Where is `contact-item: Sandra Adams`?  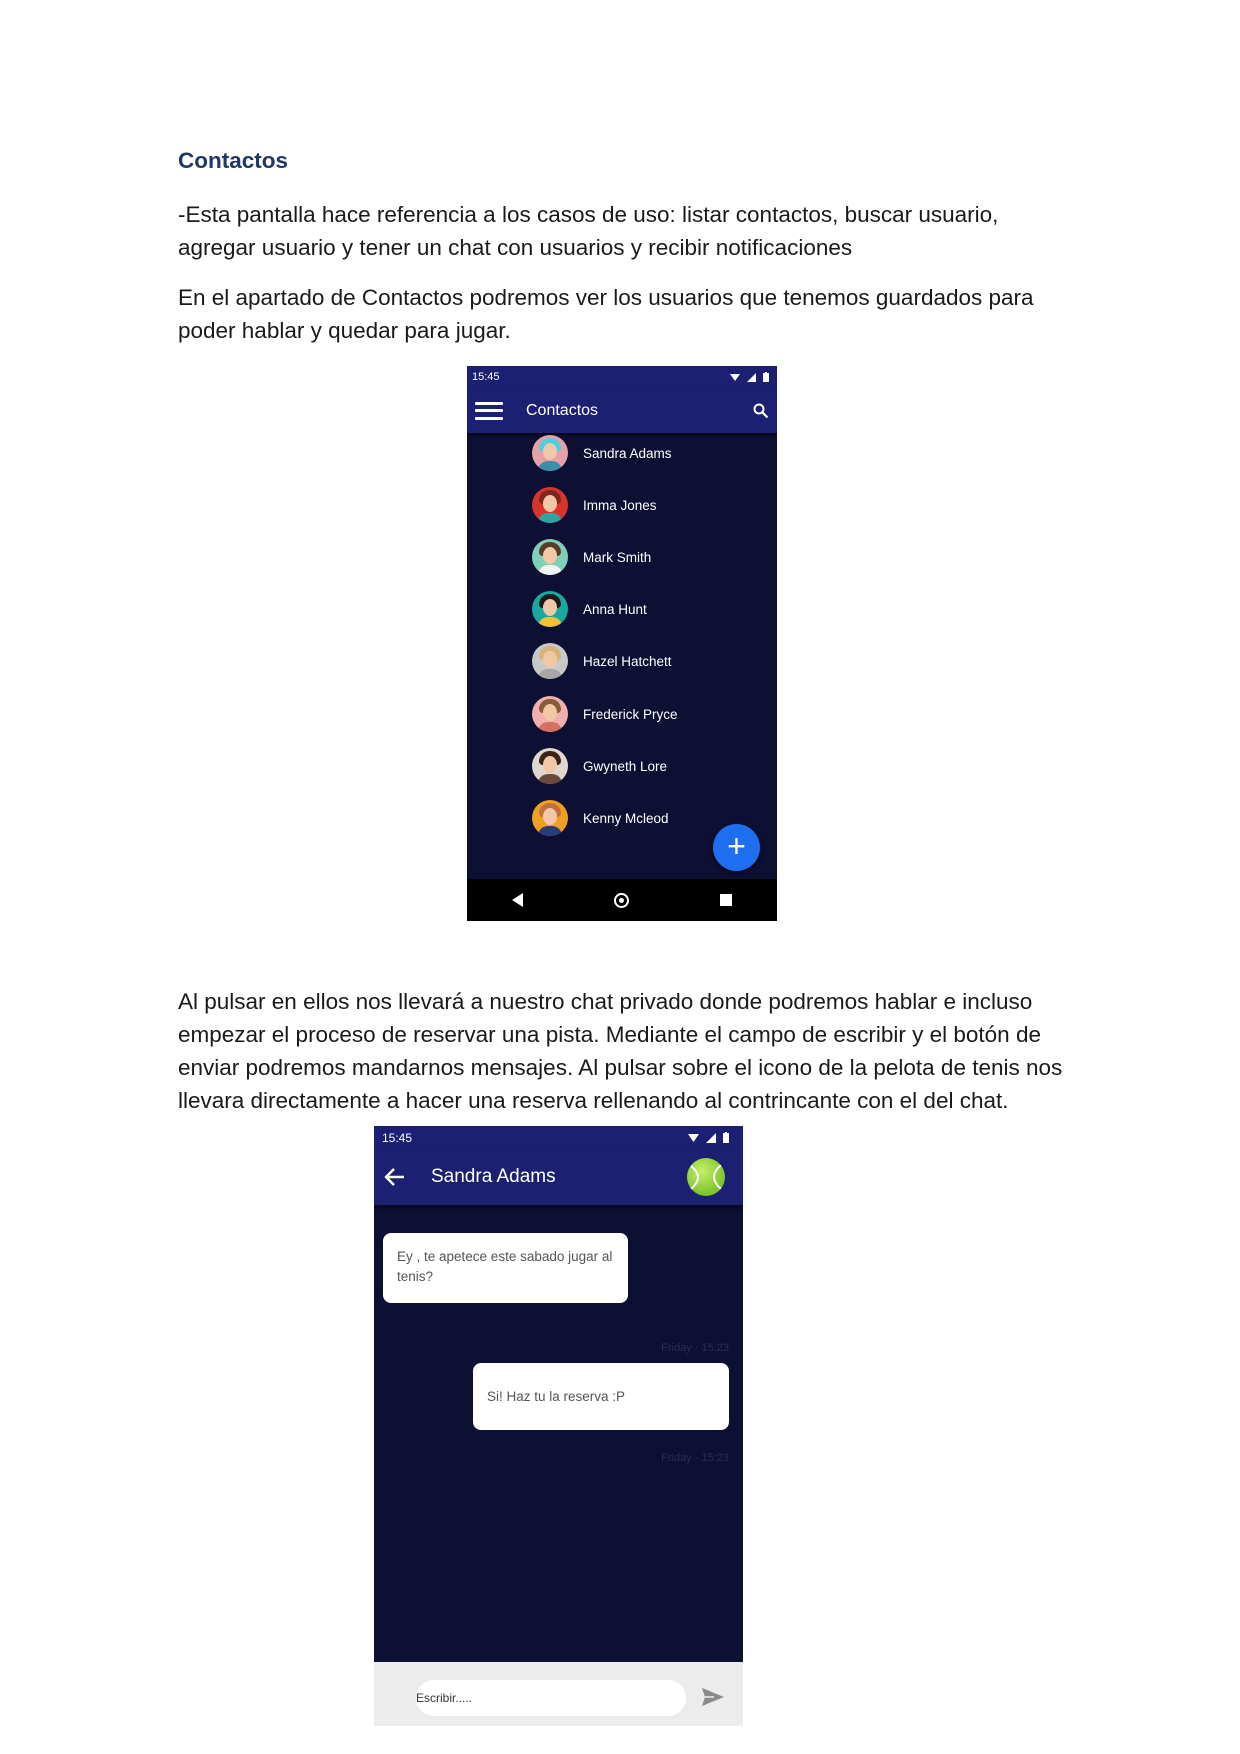 contact-item: Sandra Adams is located at coordinates (602, 453).